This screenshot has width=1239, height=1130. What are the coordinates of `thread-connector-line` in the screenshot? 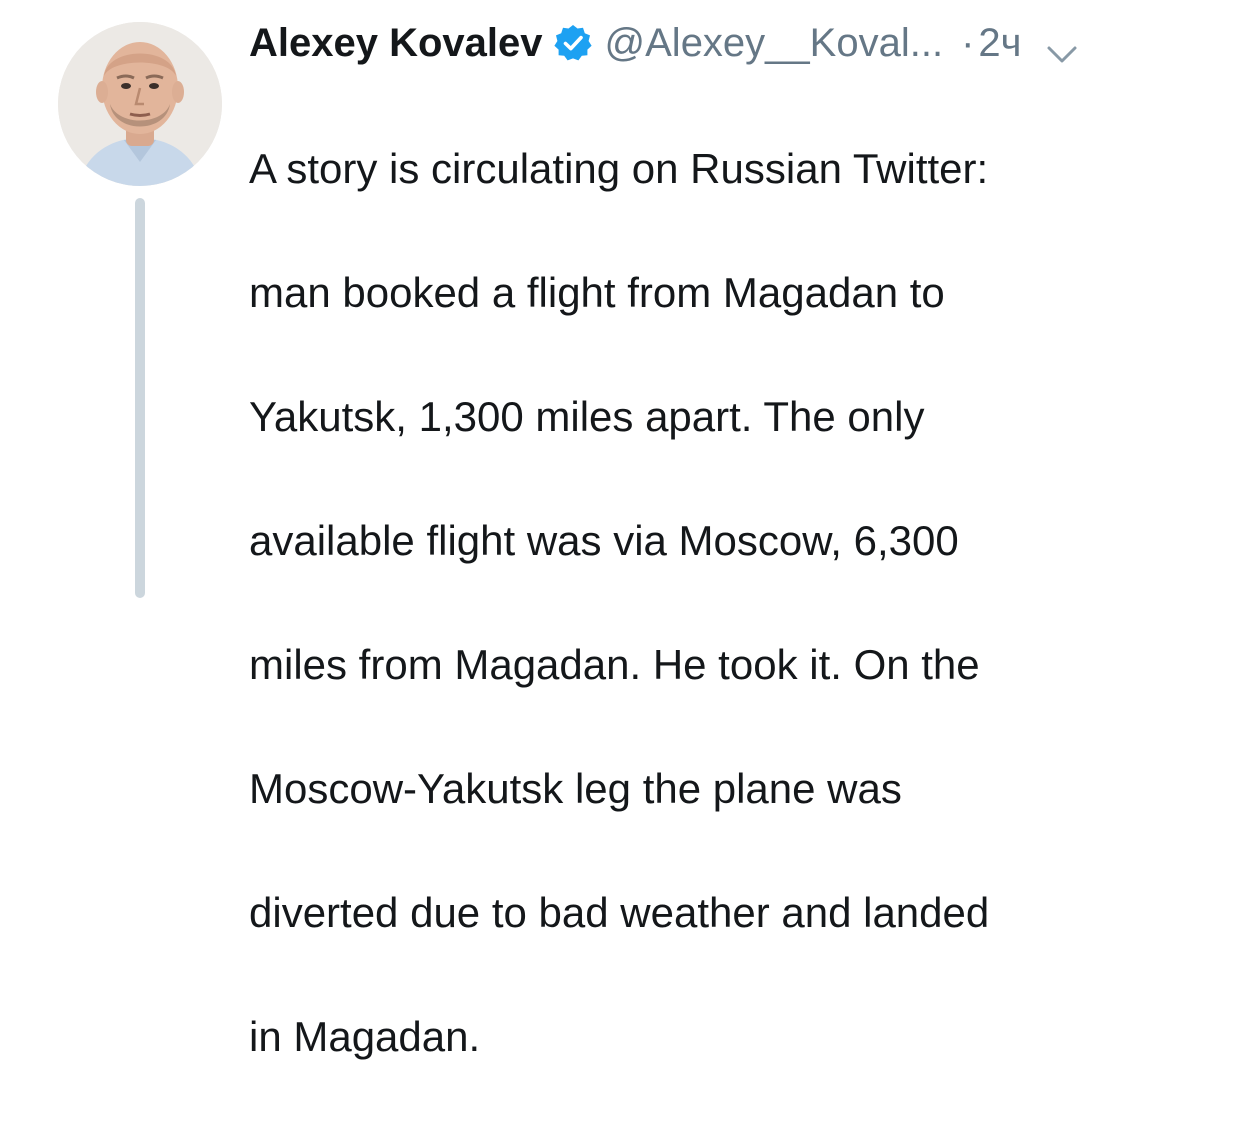 It's located at (140, 398).